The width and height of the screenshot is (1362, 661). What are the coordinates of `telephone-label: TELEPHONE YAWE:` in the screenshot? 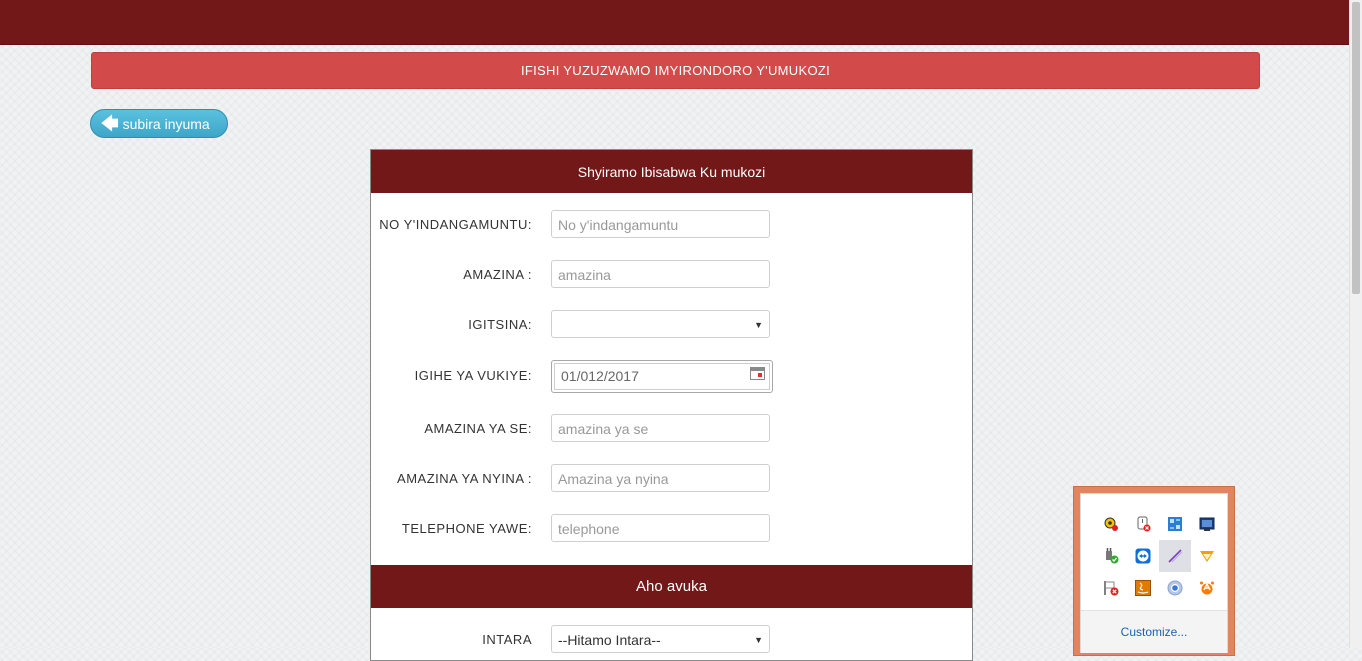 It's located at (466, 528).